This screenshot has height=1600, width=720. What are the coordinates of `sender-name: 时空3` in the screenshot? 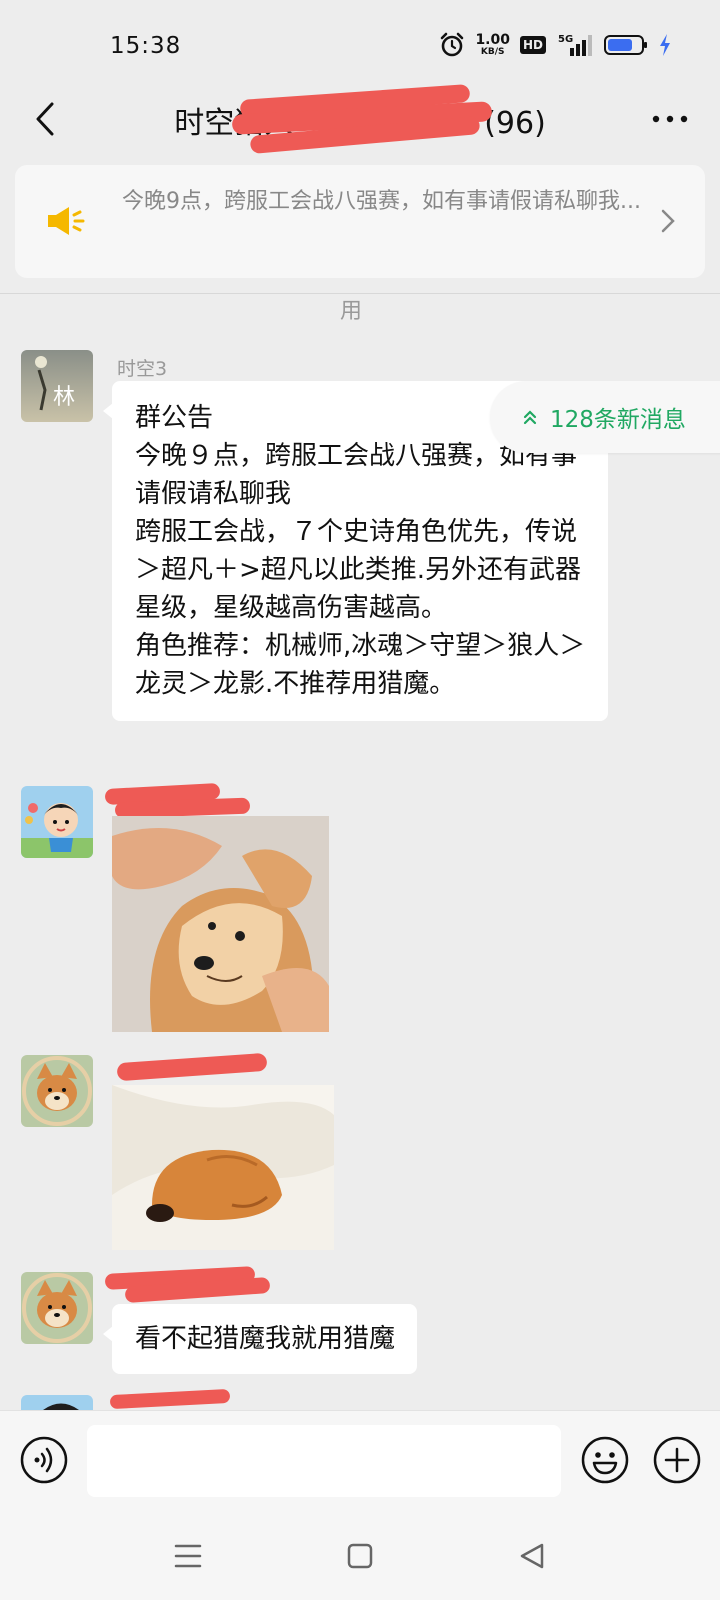 It's located at (142, 369).